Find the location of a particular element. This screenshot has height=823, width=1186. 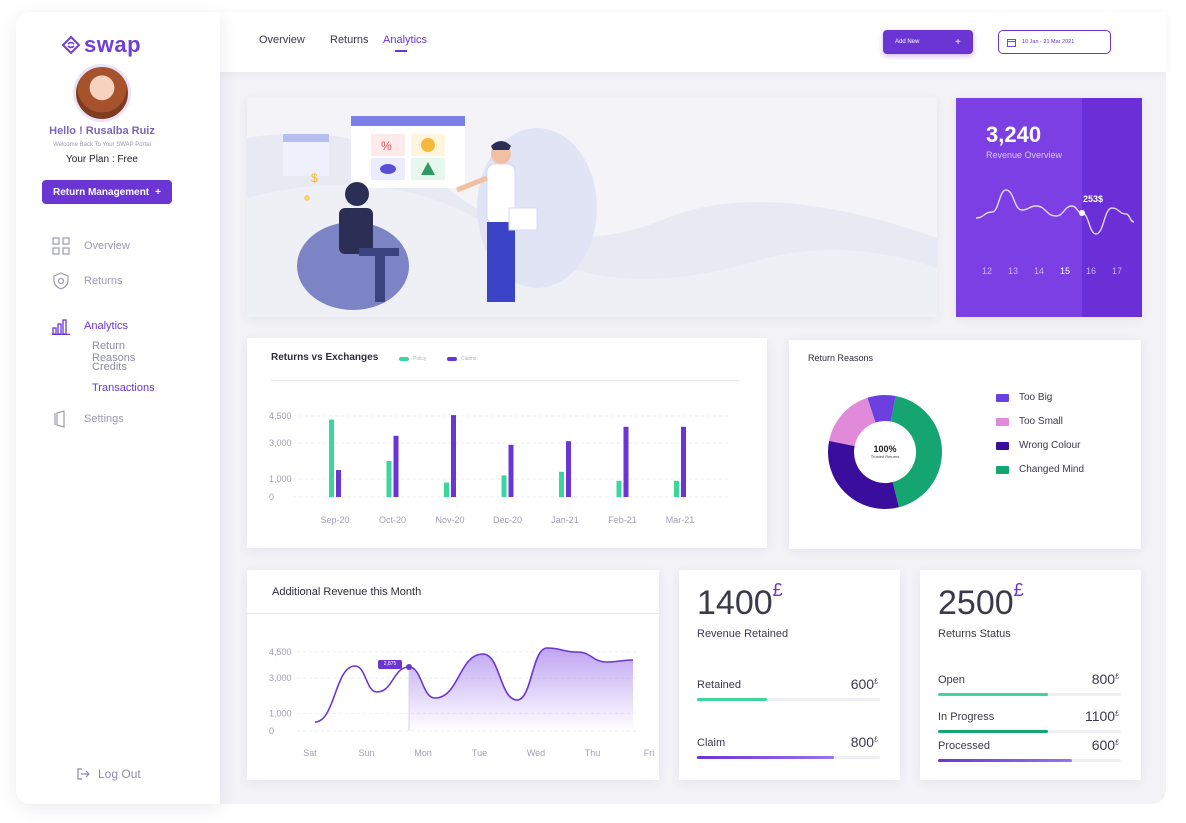

processed-row-value: 600£ is located at coordinates (1105, 745).